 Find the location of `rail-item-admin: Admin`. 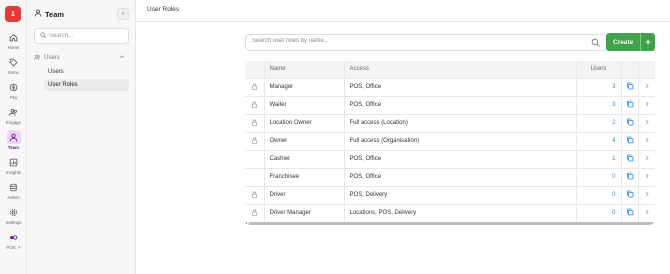

rail-item-admin: Admin is located at coordinates (13, 191).